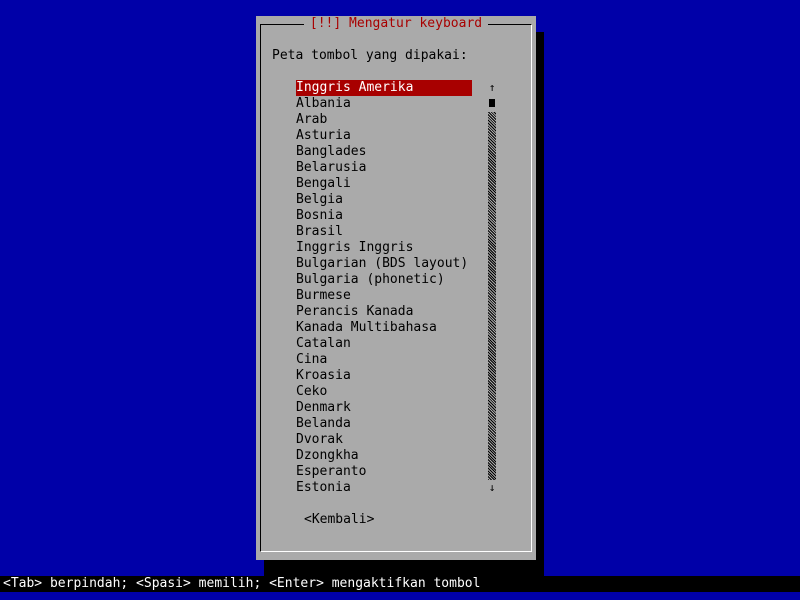  Describe the element at coordinates (384, 408) in the screenshot. I see `keymap-option: Denmark` at that location.